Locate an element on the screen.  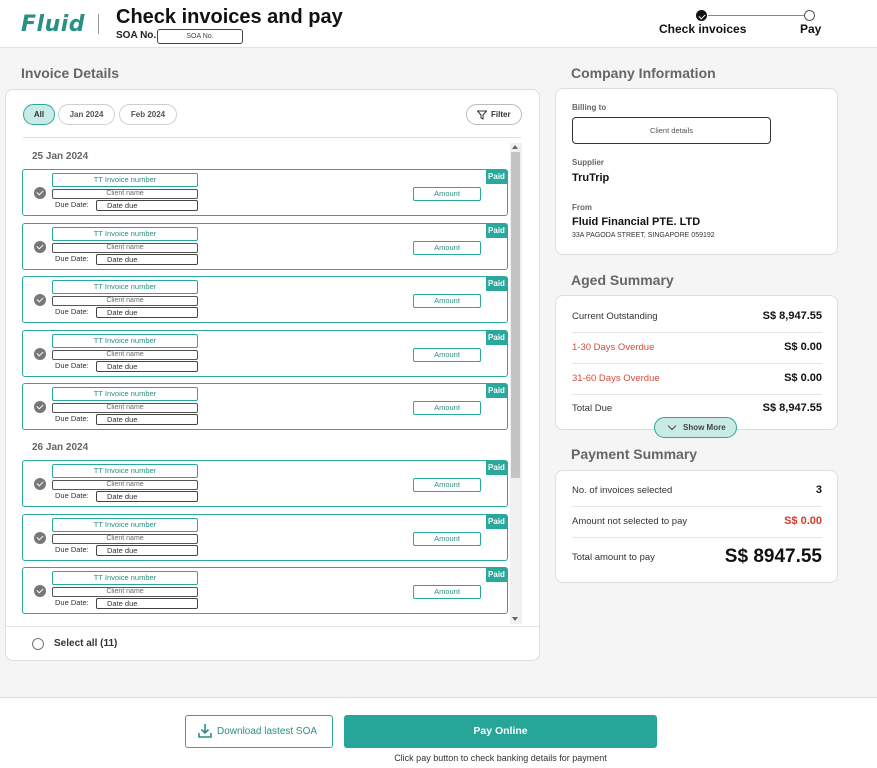
not-selected-row: Amount not selected to pay S$ 0.00 is located at coordinates (697, 522).